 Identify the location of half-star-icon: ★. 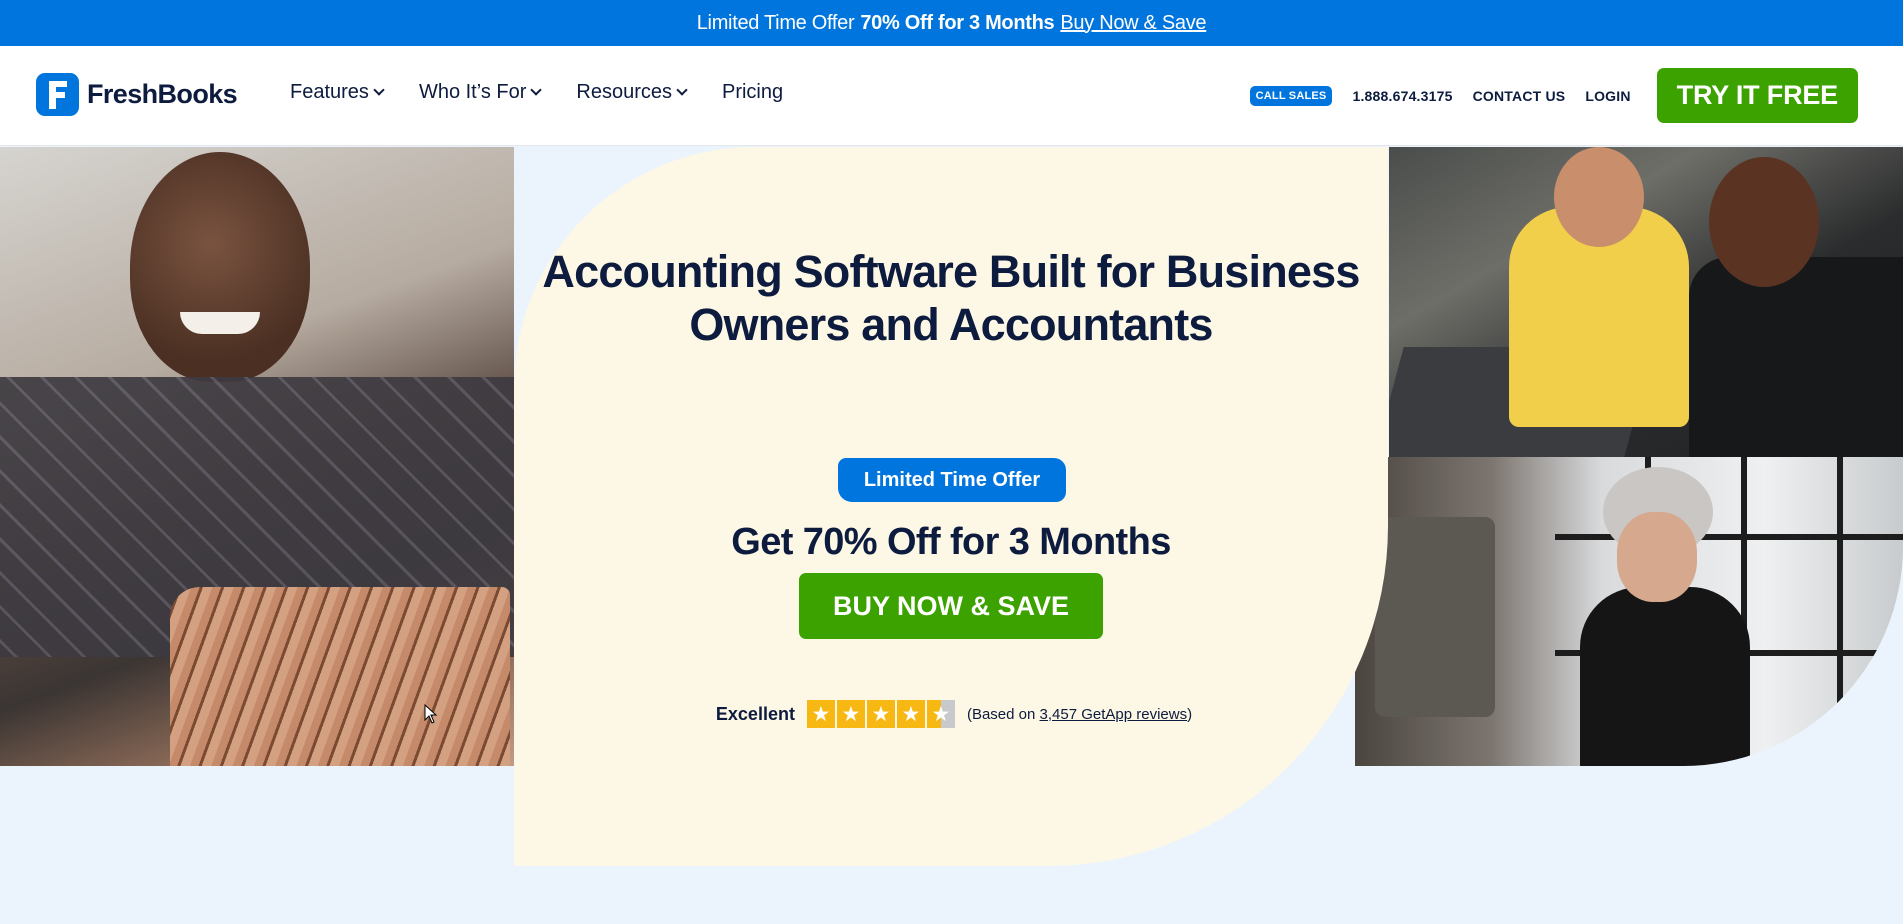
(940, 714).